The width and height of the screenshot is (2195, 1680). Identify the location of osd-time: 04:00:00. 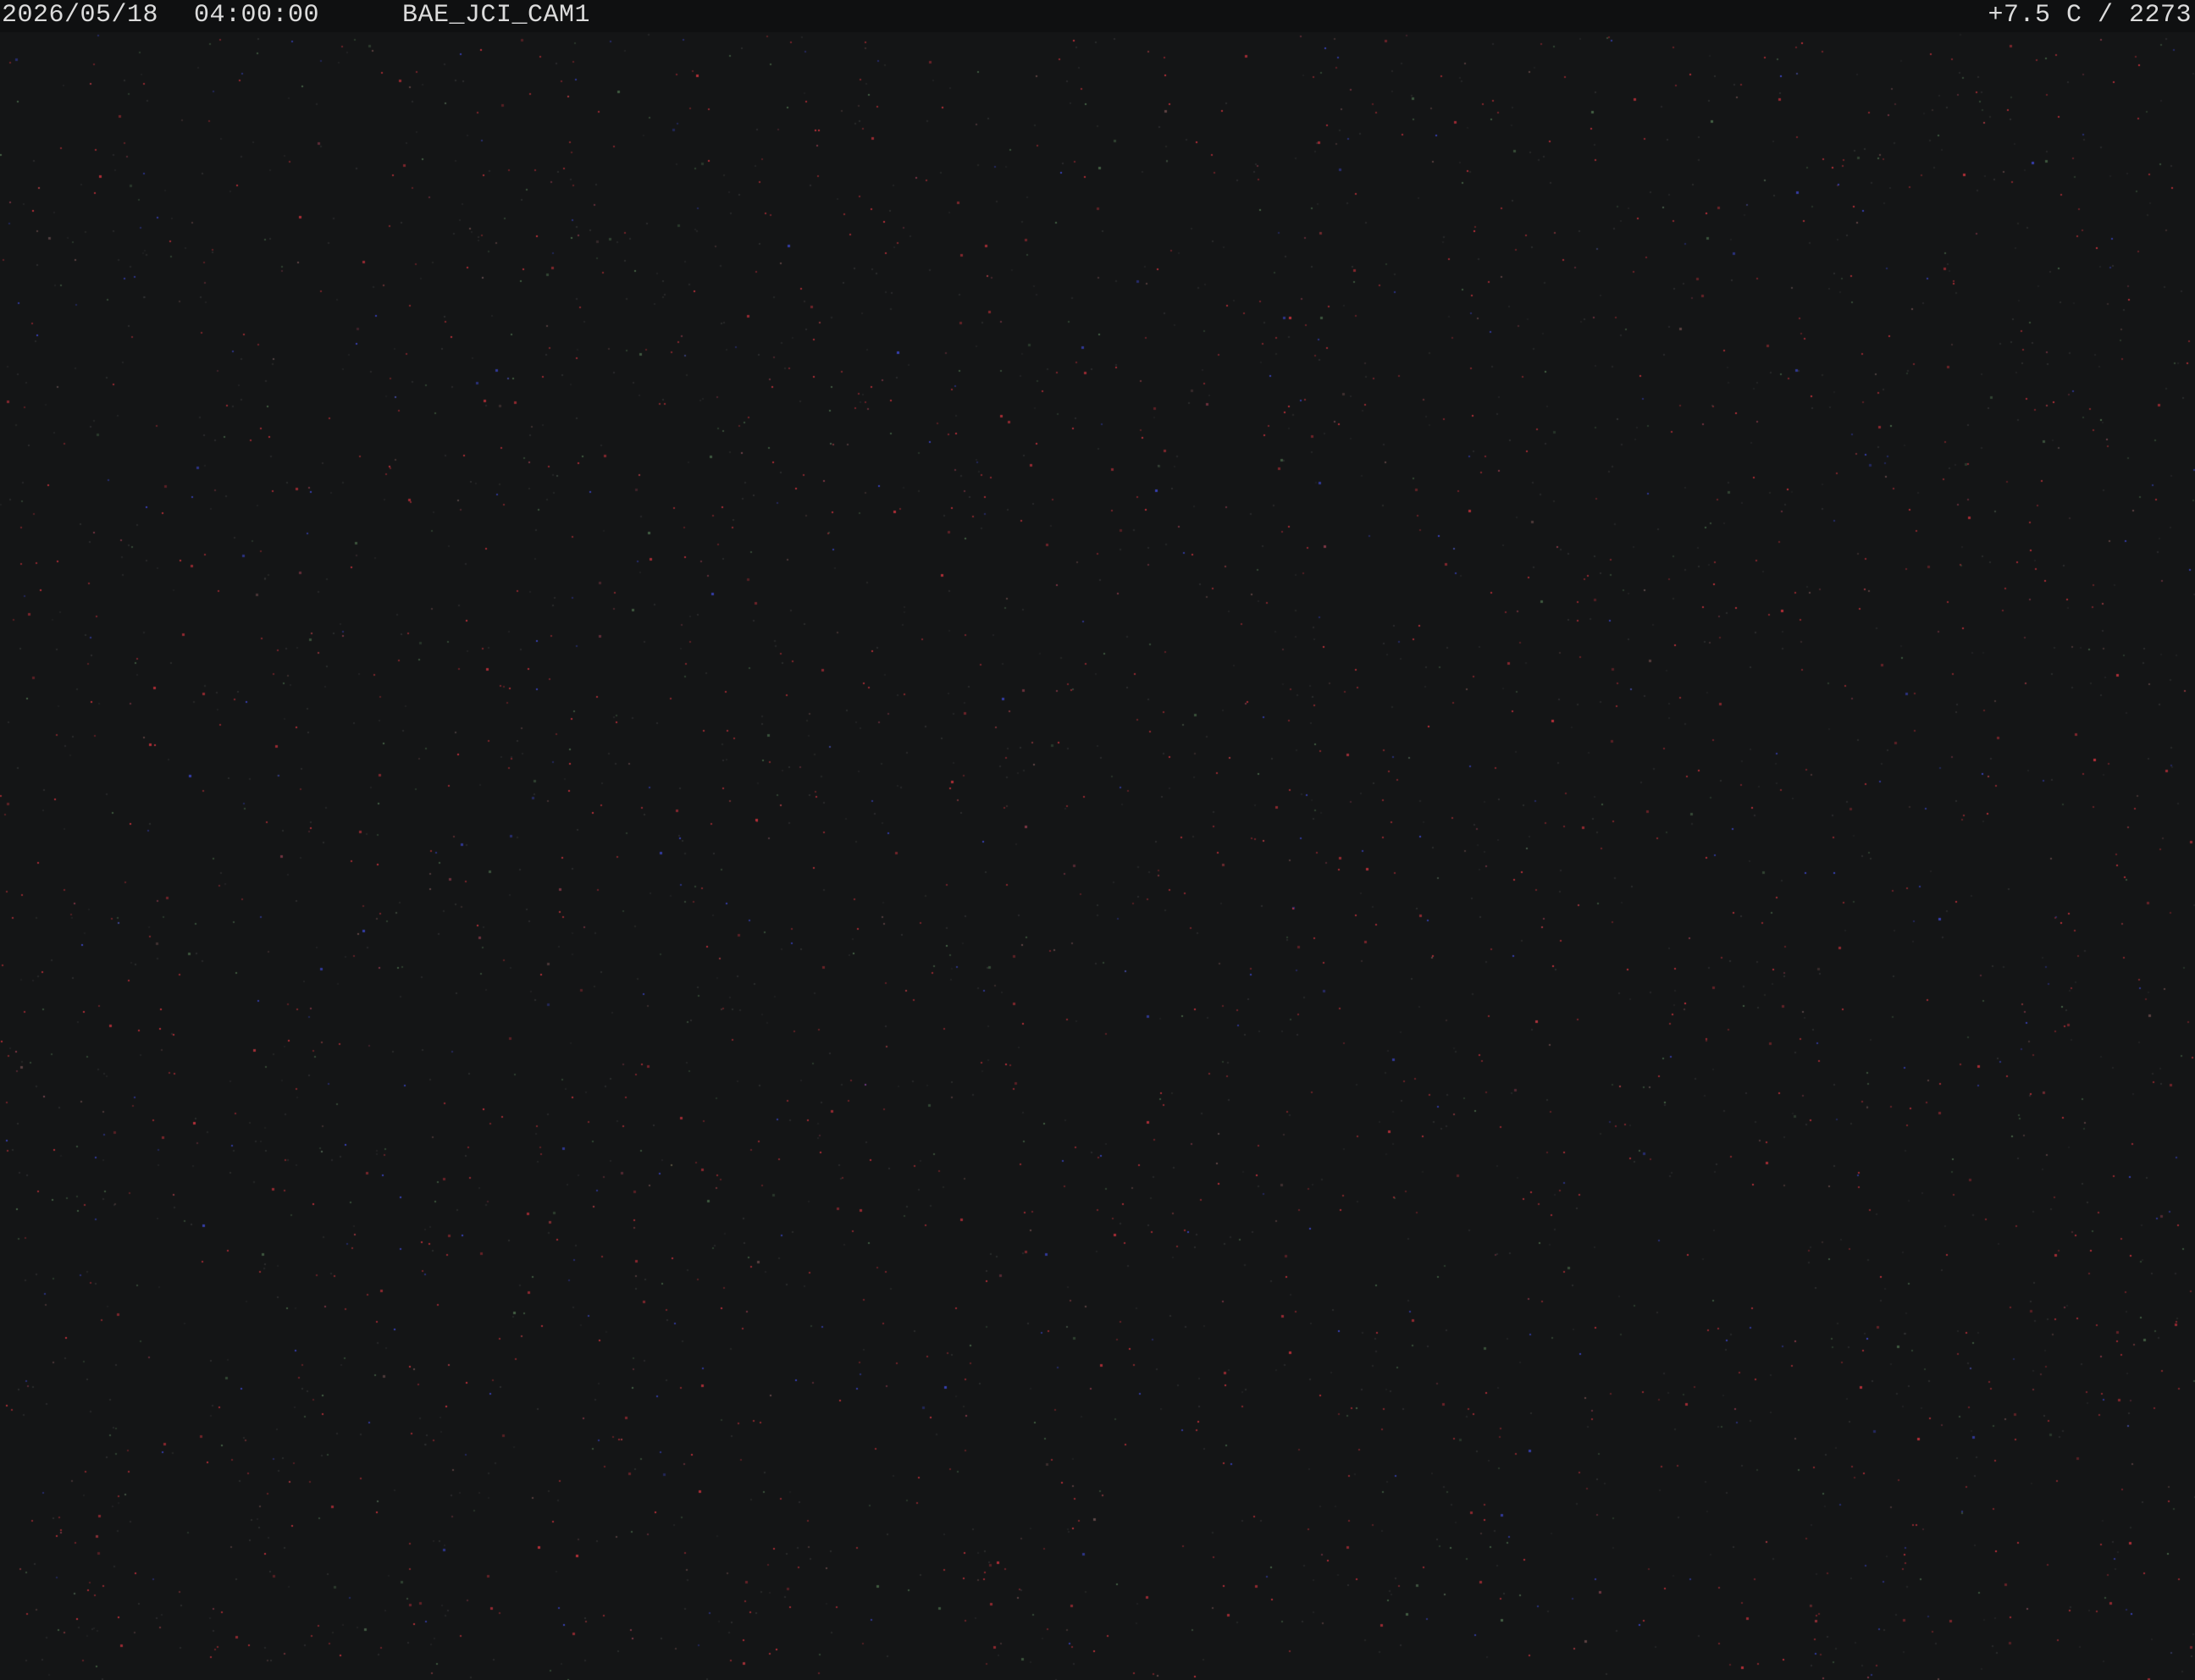
(257, 15).